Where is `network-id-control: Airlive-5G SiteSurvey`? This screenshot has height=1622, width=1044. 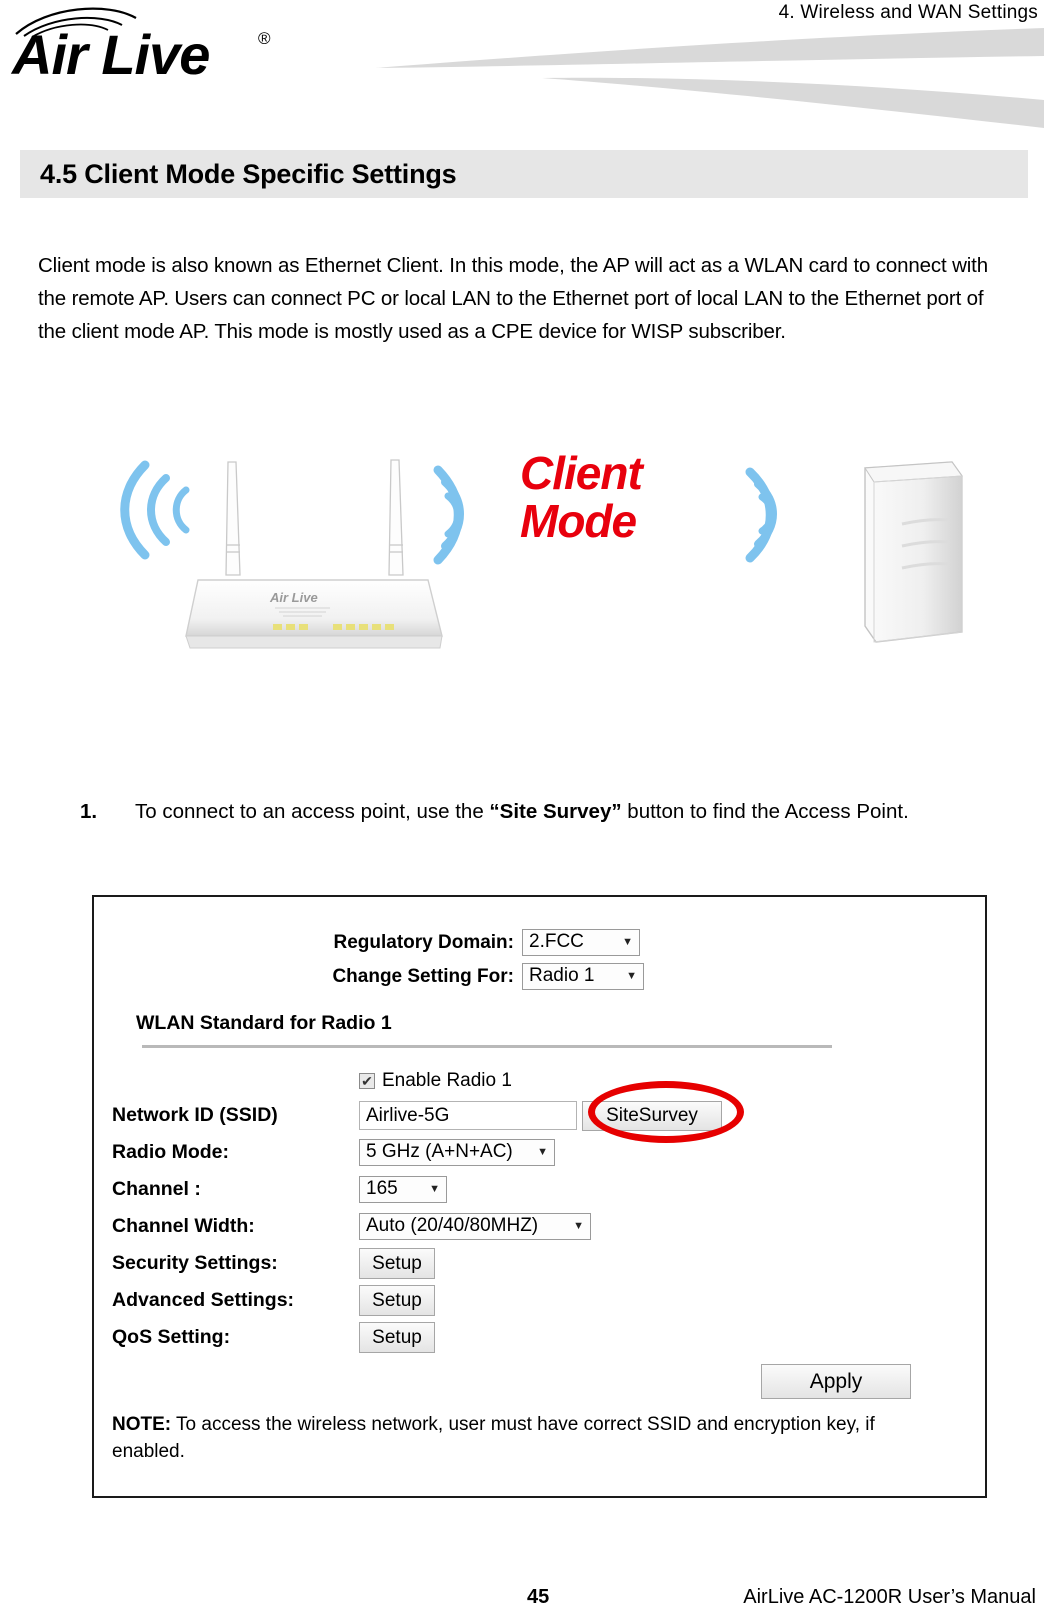 network-id-control: Airlive-5G SiteSurvey is located at coordinates (540, 1115).